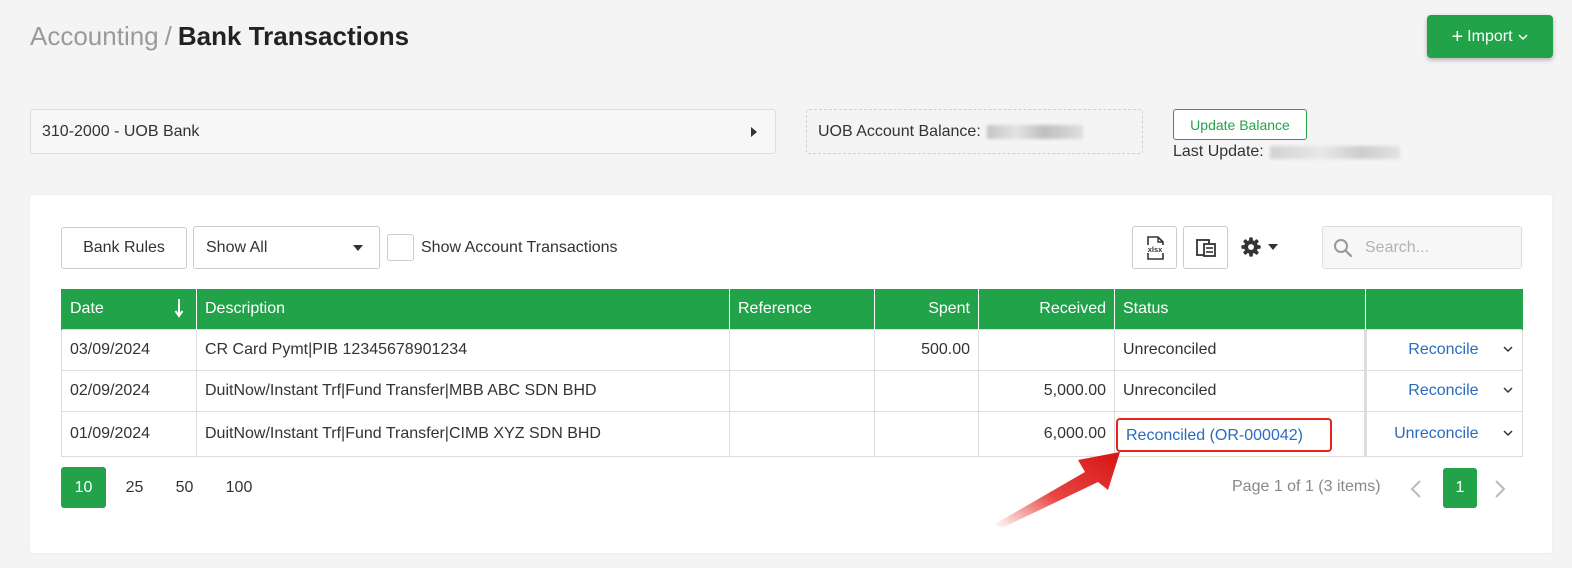  I want to click on chevron-left-icon, so click(1416, 489).